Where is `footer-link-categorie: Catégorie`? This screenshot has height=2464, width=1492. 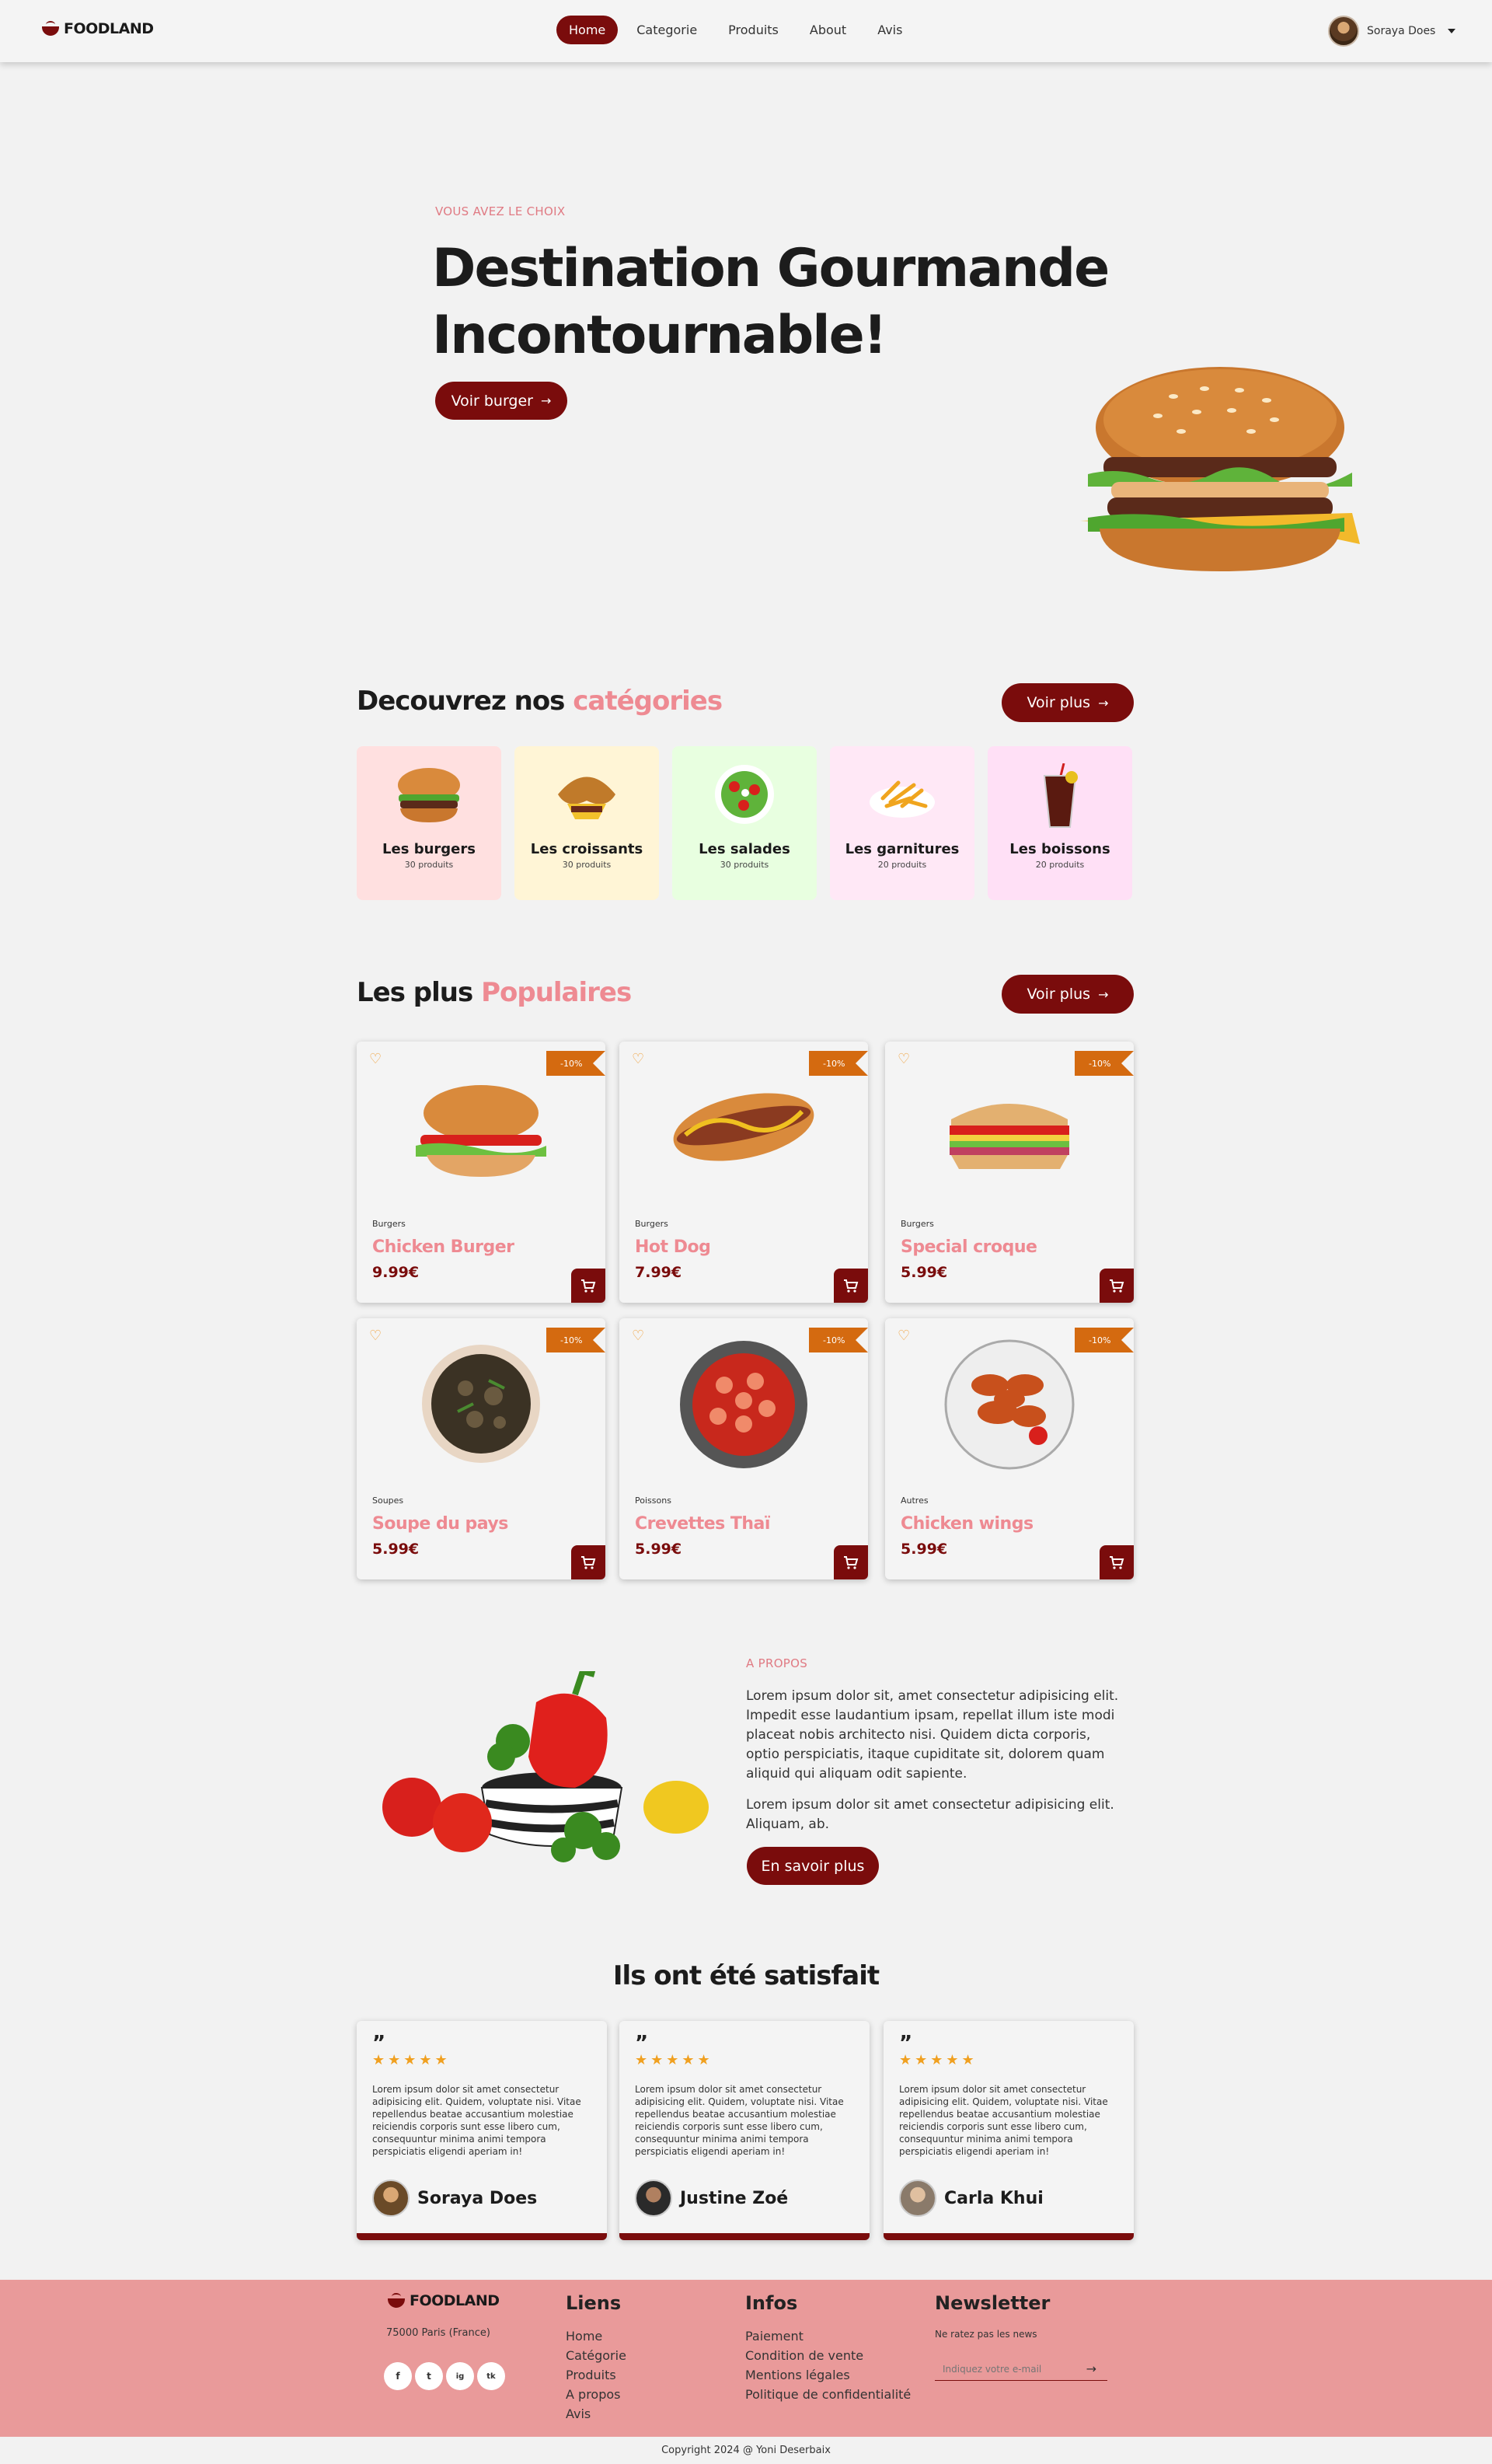
footer-link-categorie: Catégorie is located at coordinates (596, 2355).